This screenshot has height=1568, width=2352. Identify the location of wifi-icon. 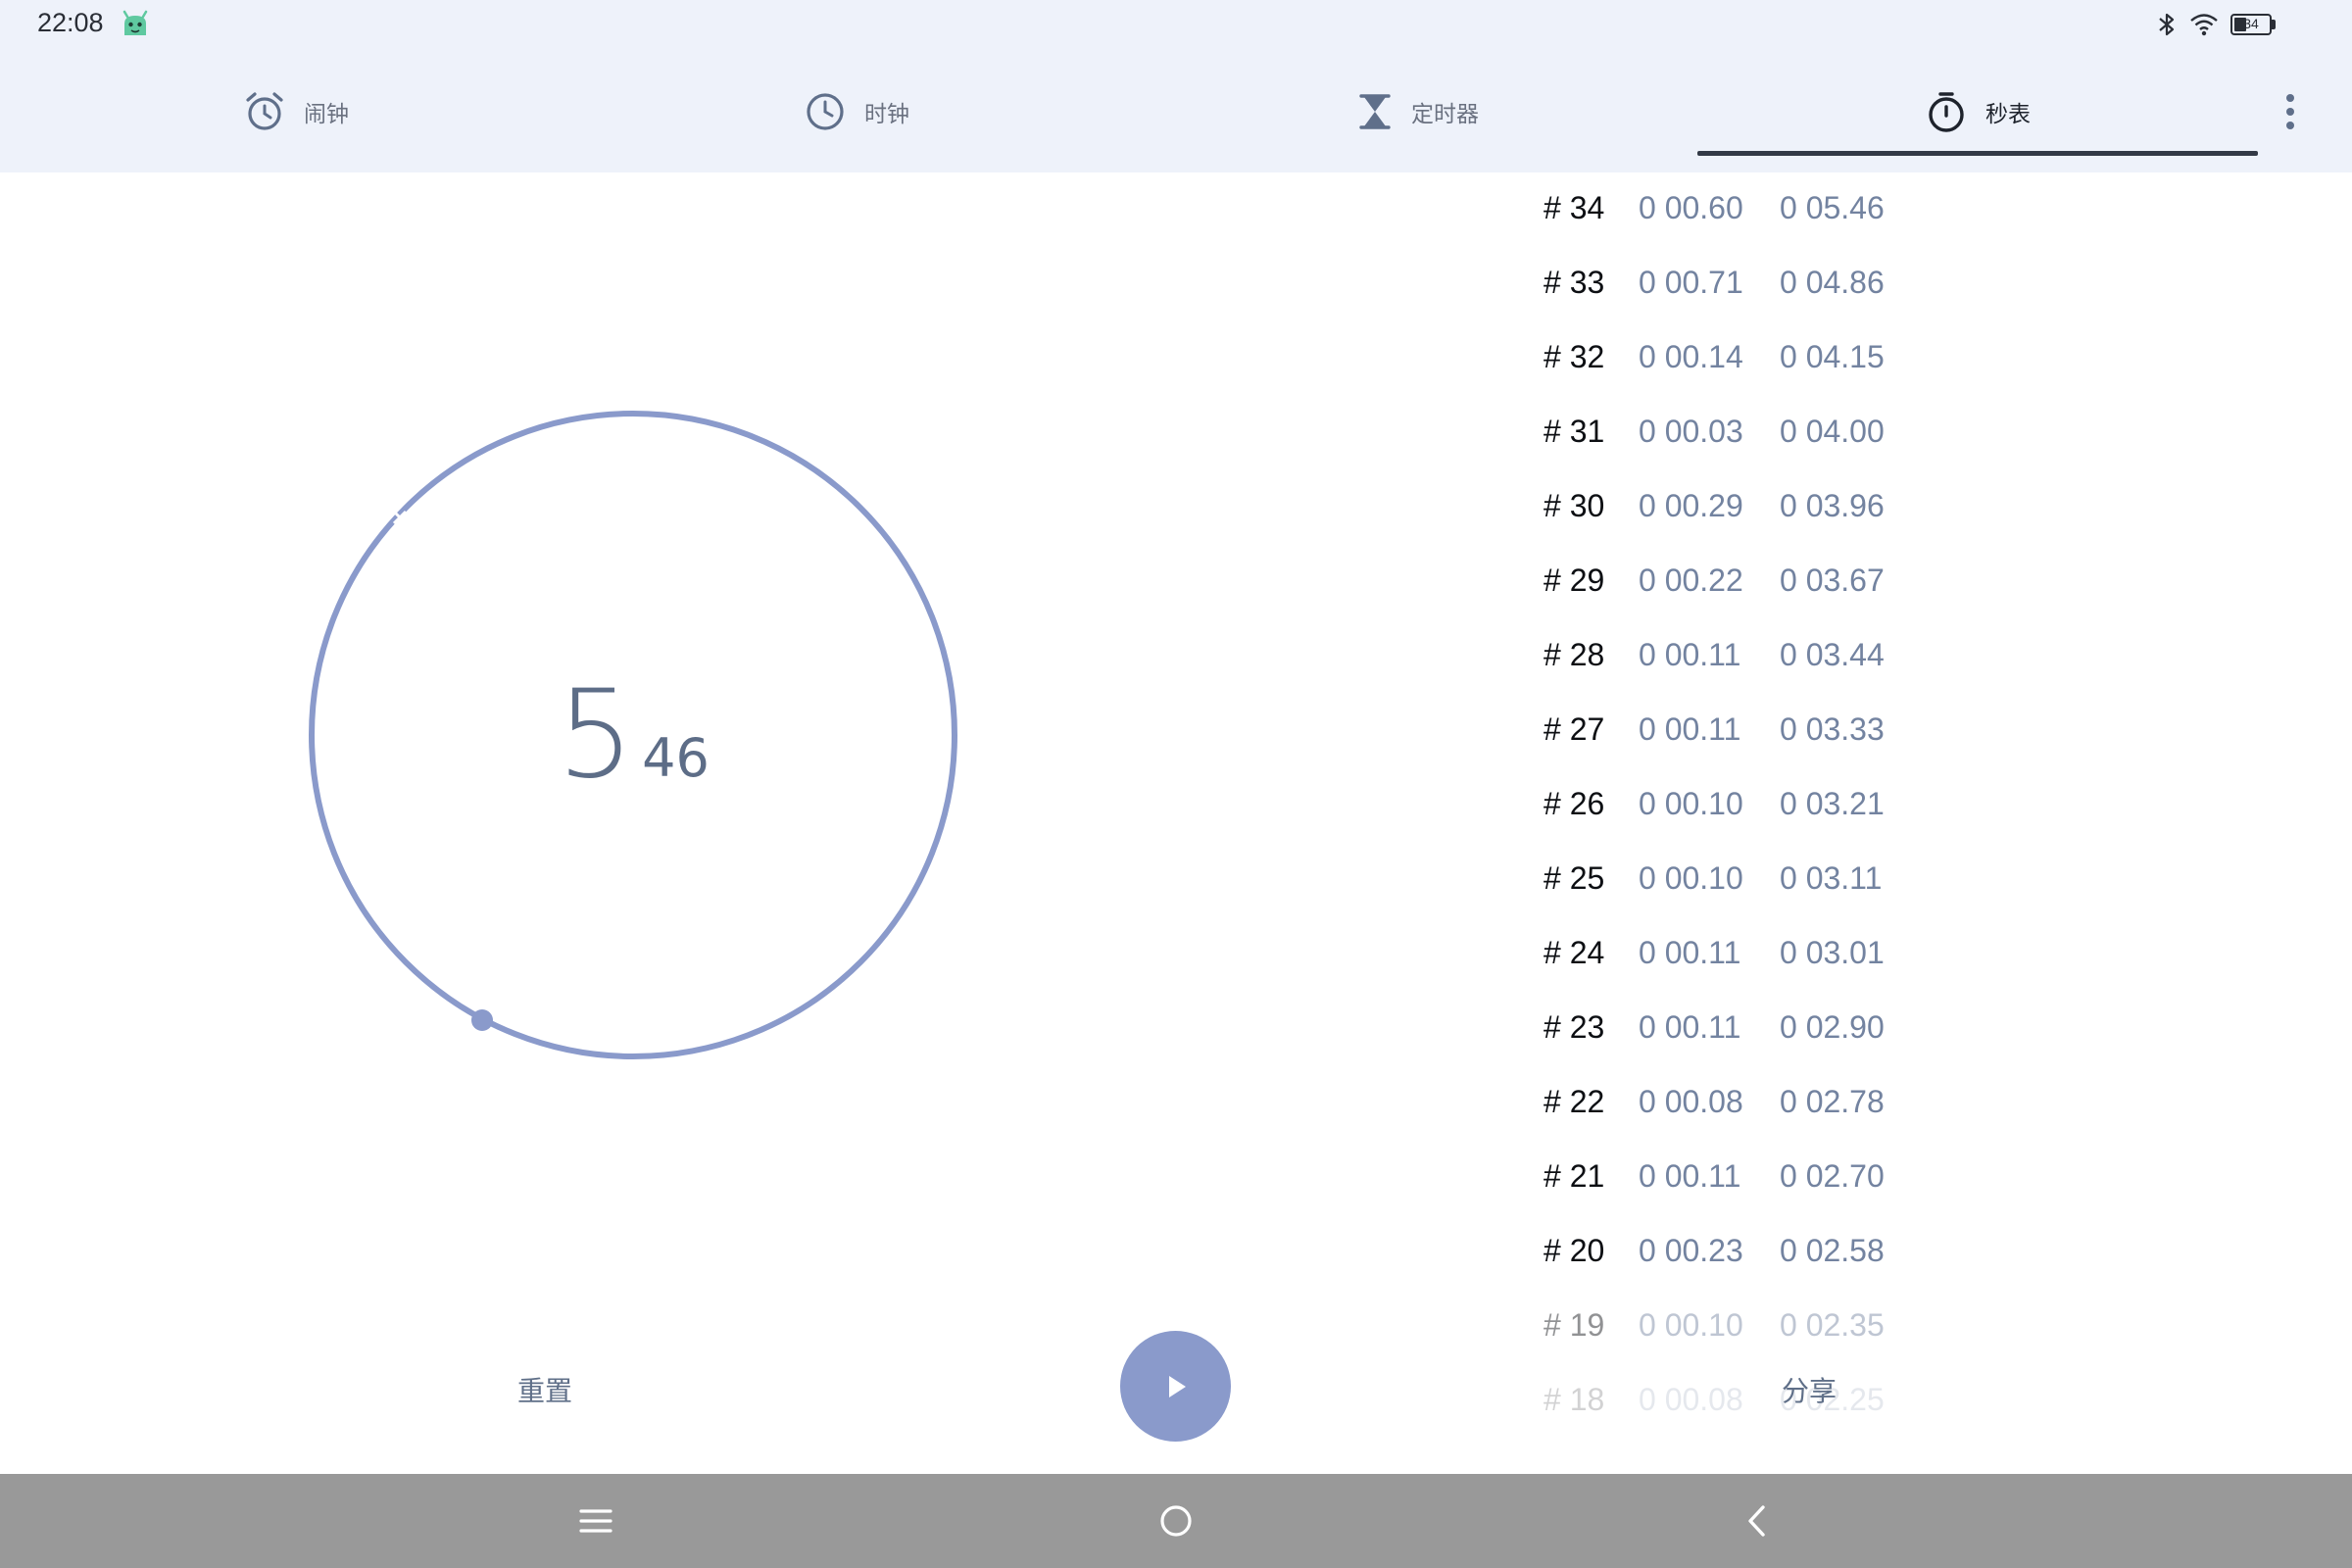
(2204, 25).